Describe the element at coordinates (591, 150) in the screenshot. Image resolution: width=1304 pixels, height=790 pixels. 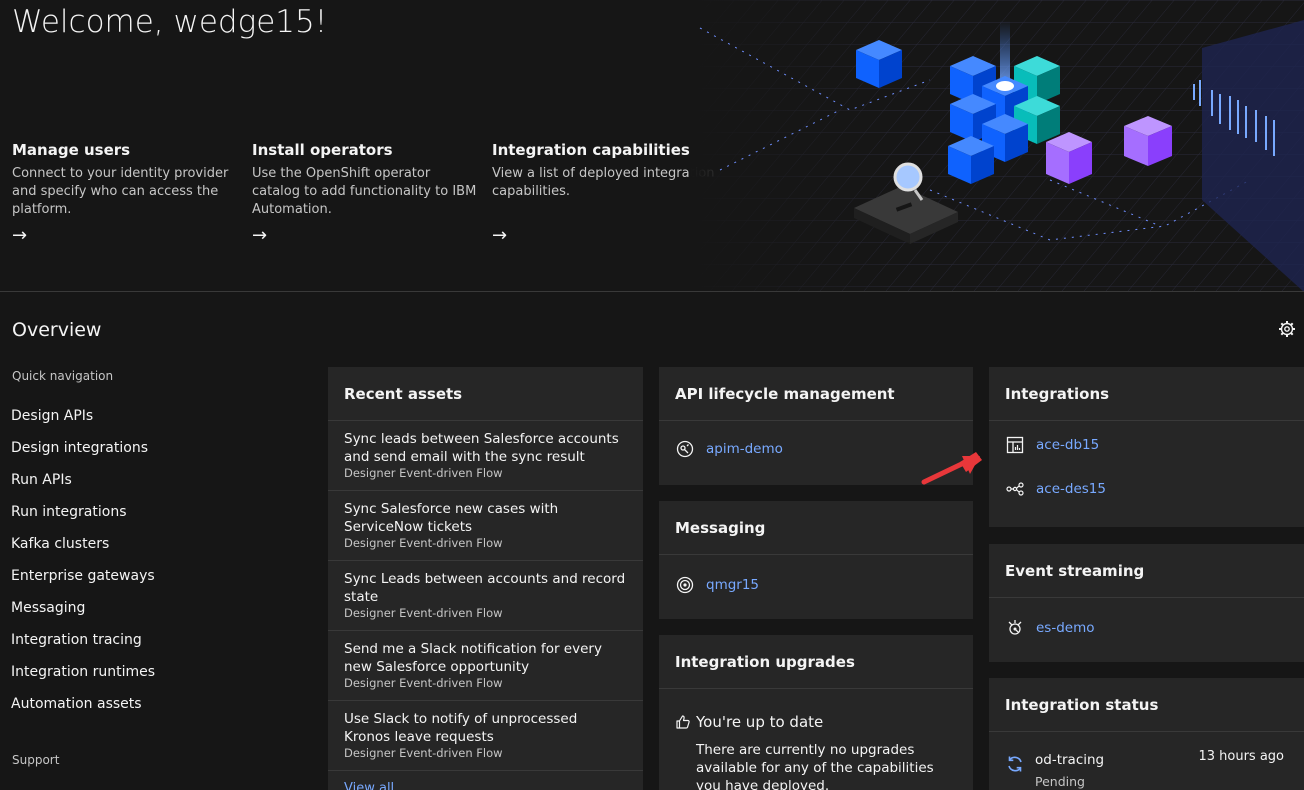
I see `tile-title: Integration capabilities` at that location.